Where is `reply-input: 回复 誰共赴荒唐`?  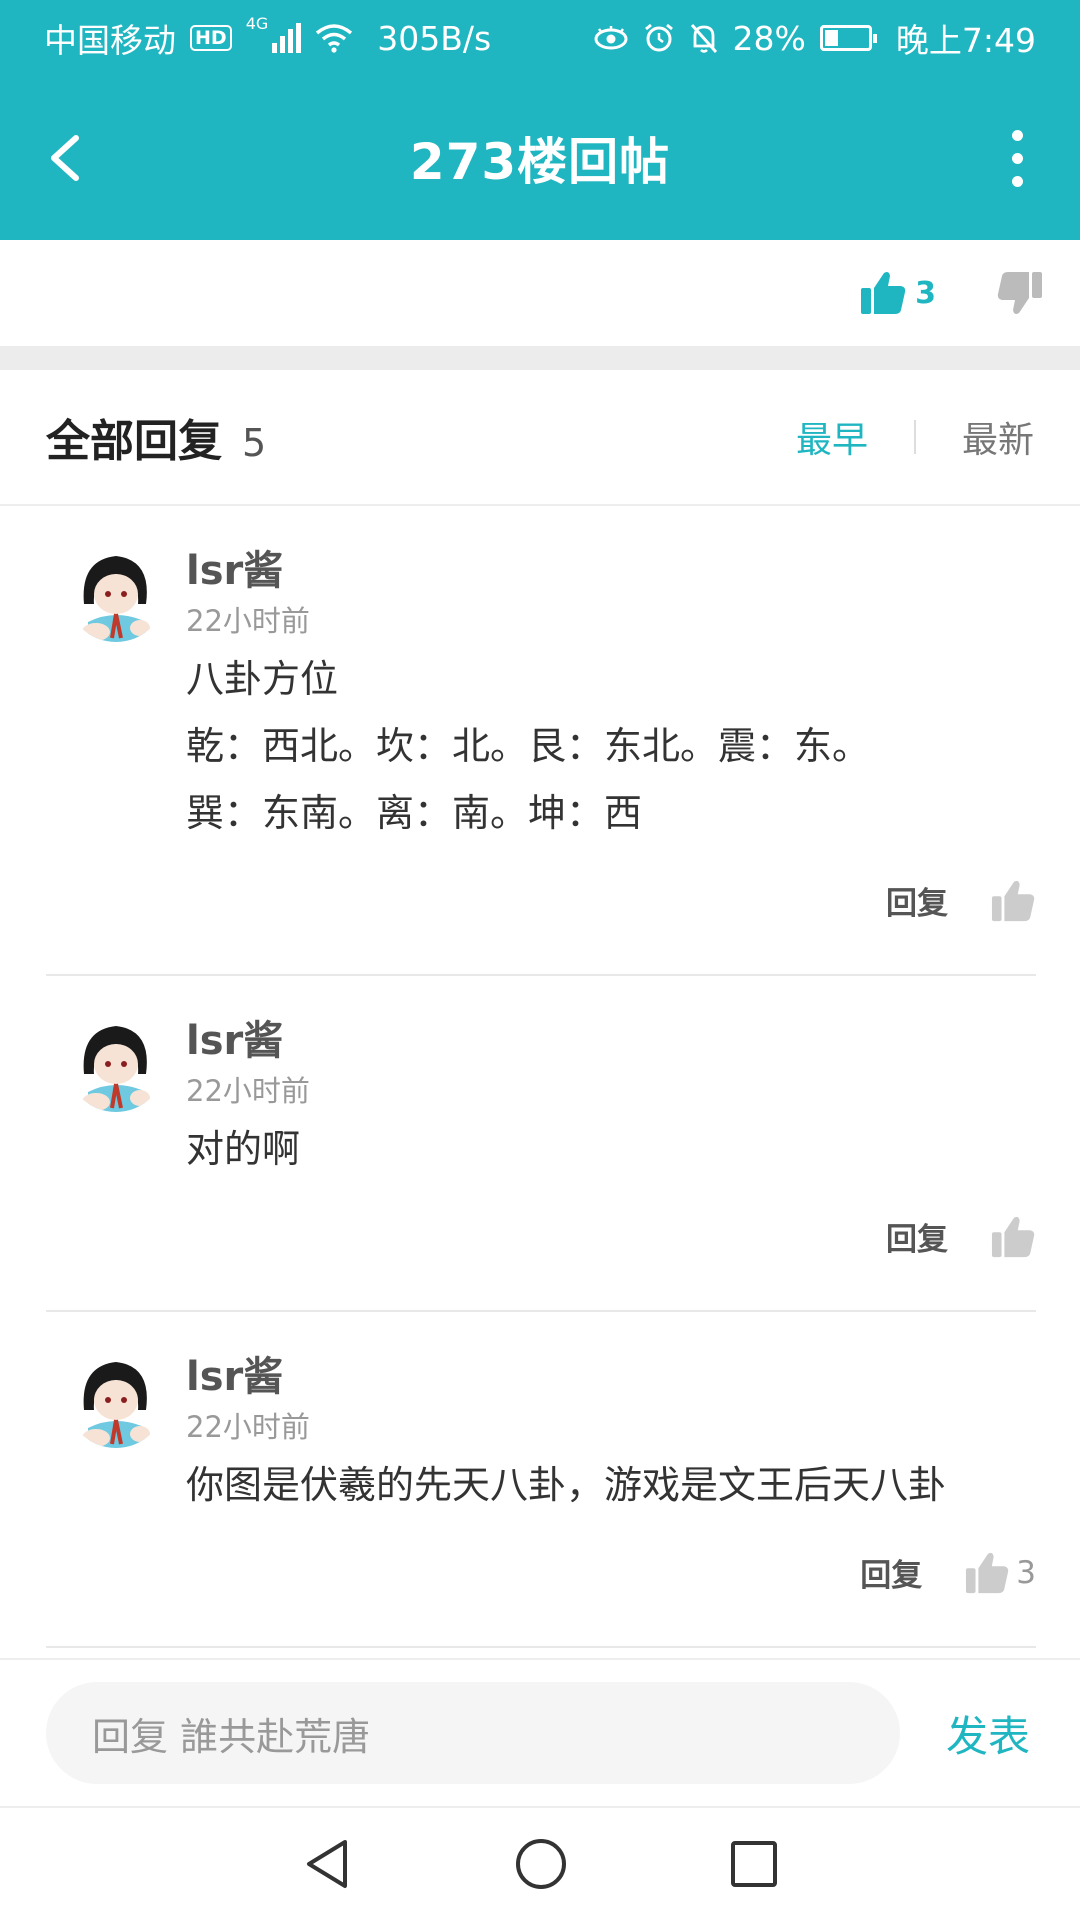
reply-input: 回复 誰共赴荒唐 is located at coordinates (473, 1733).